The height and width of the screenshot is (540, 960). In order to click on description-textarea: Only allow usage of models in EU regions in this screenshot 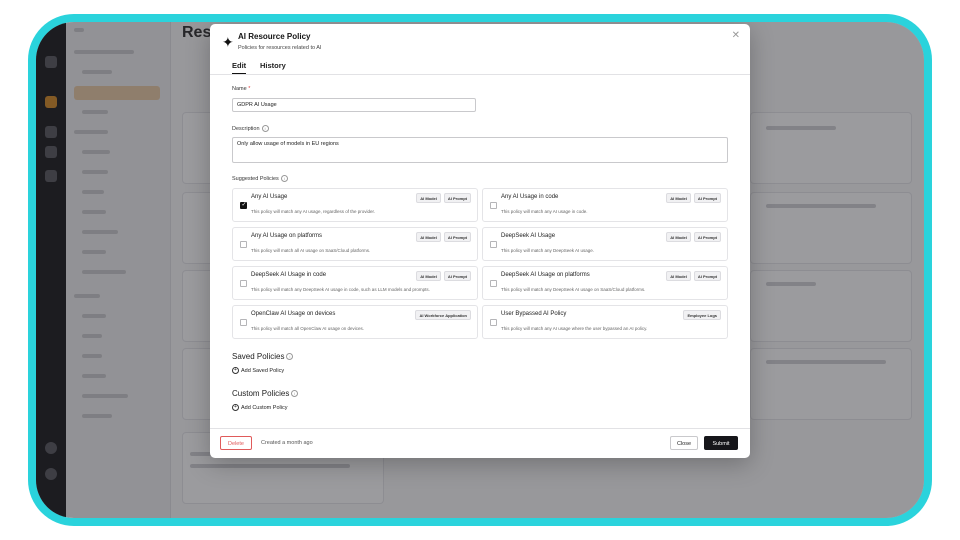, I will do `click(480, 150)`.